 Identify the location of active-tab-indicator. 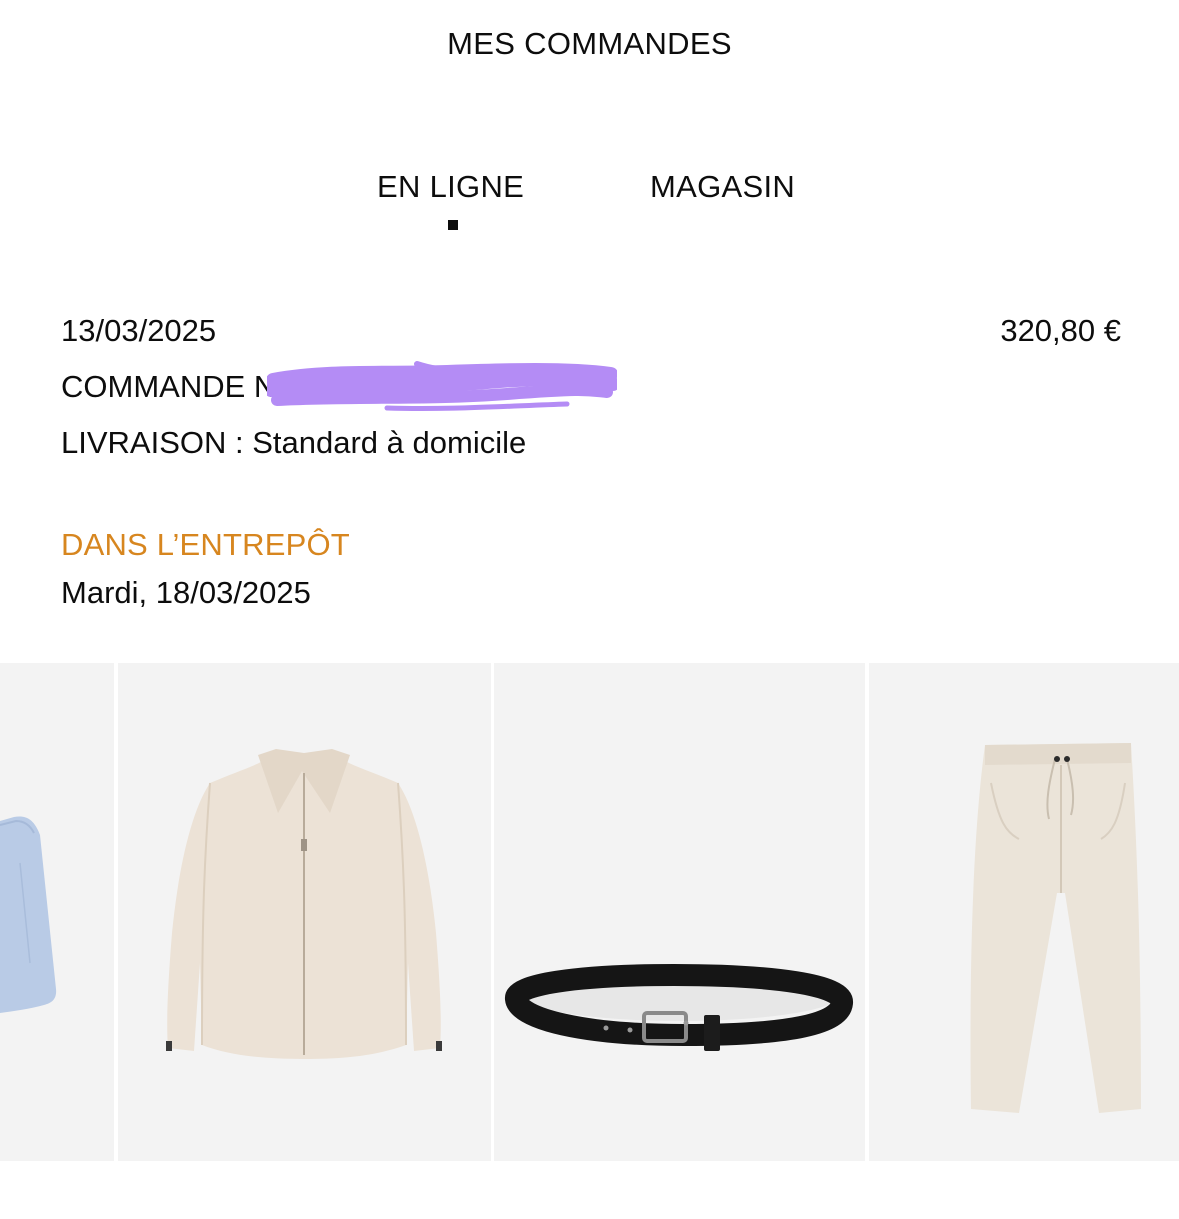
(453, 225).